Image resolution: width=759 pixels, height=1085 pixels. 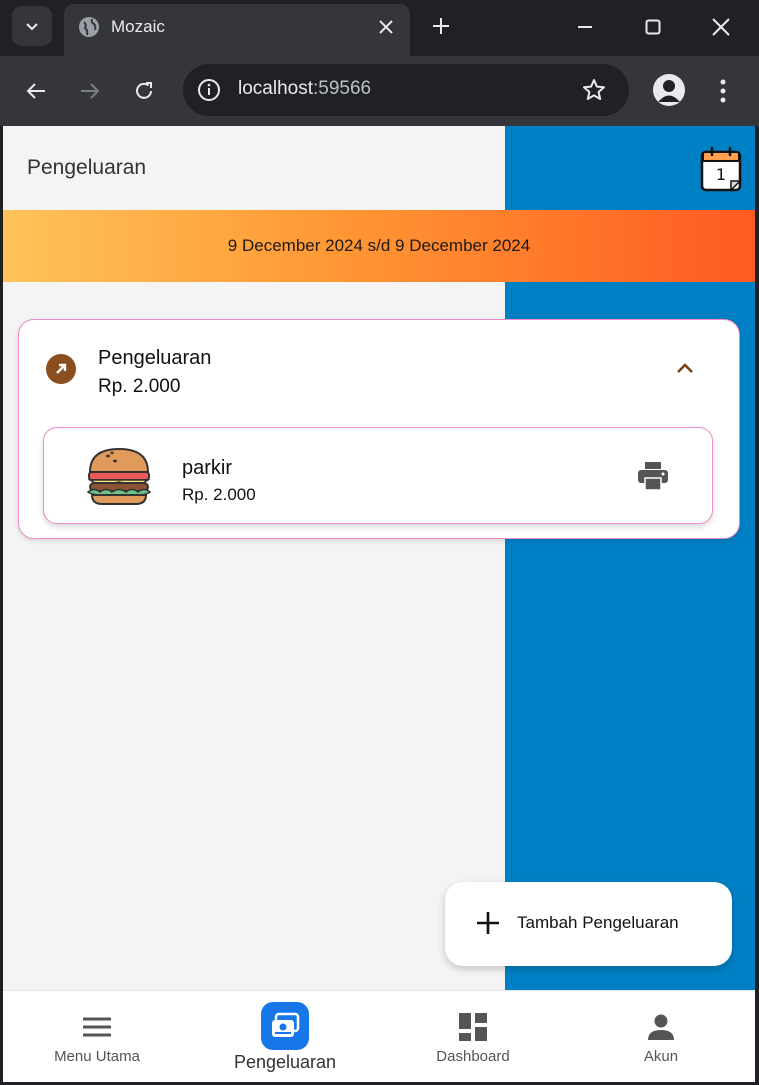 I want to click on expense-item-card: parkir Rp. 2.000, so click(x=378, y=475).